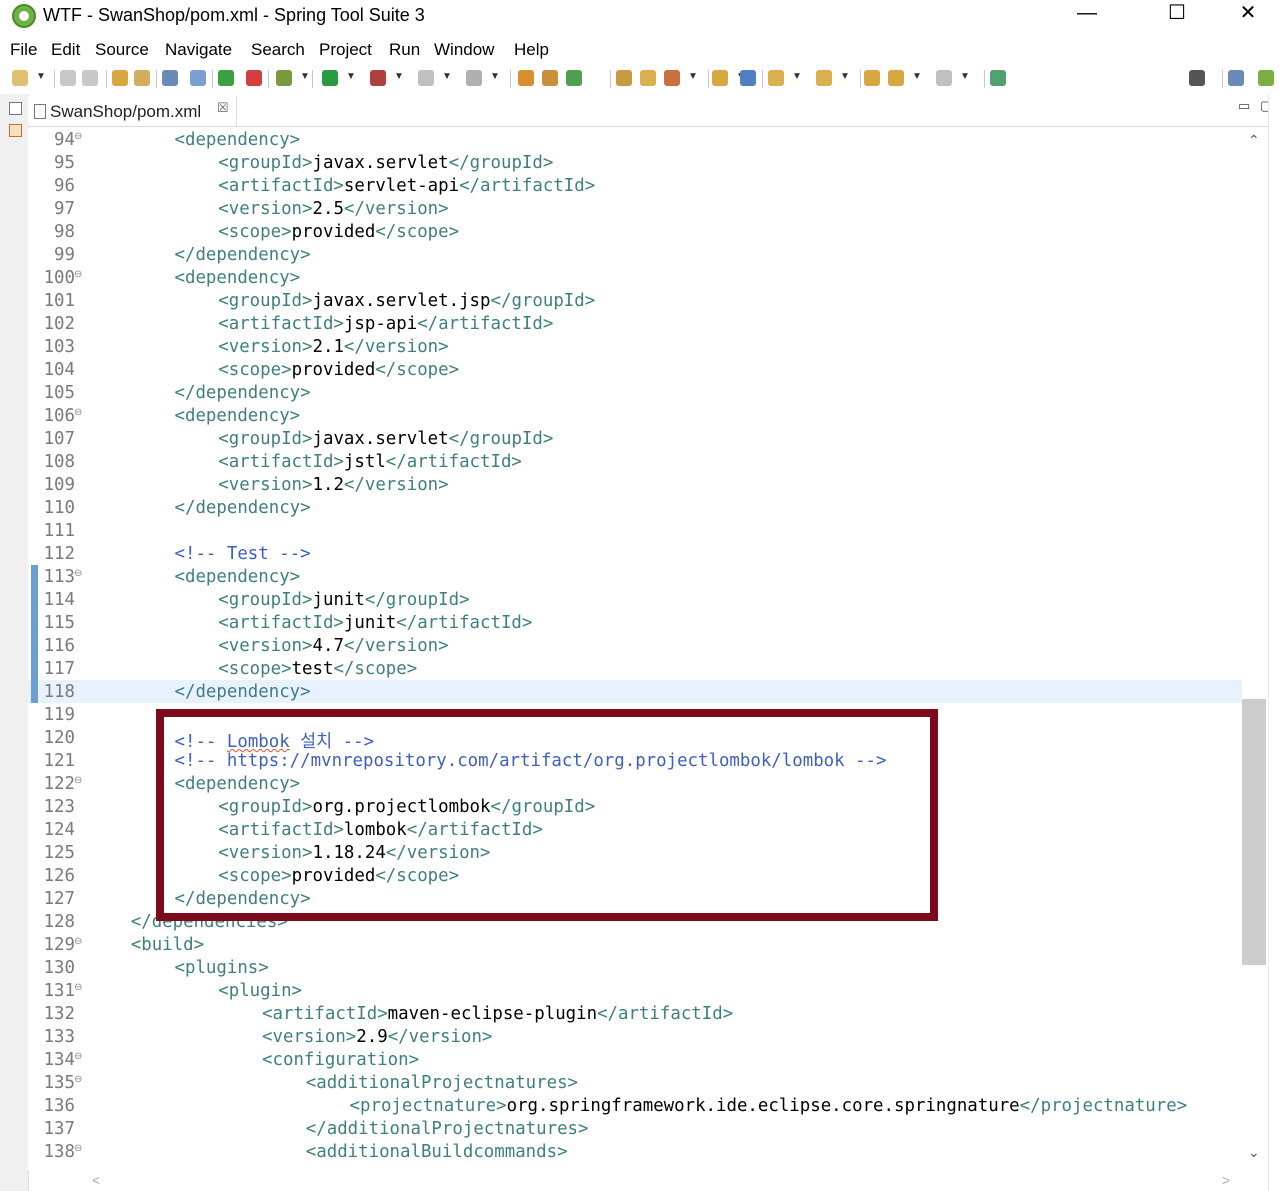  Describe the element at coordinates (672, 78) in the screenshot. I see `rocket-icon` at that location.